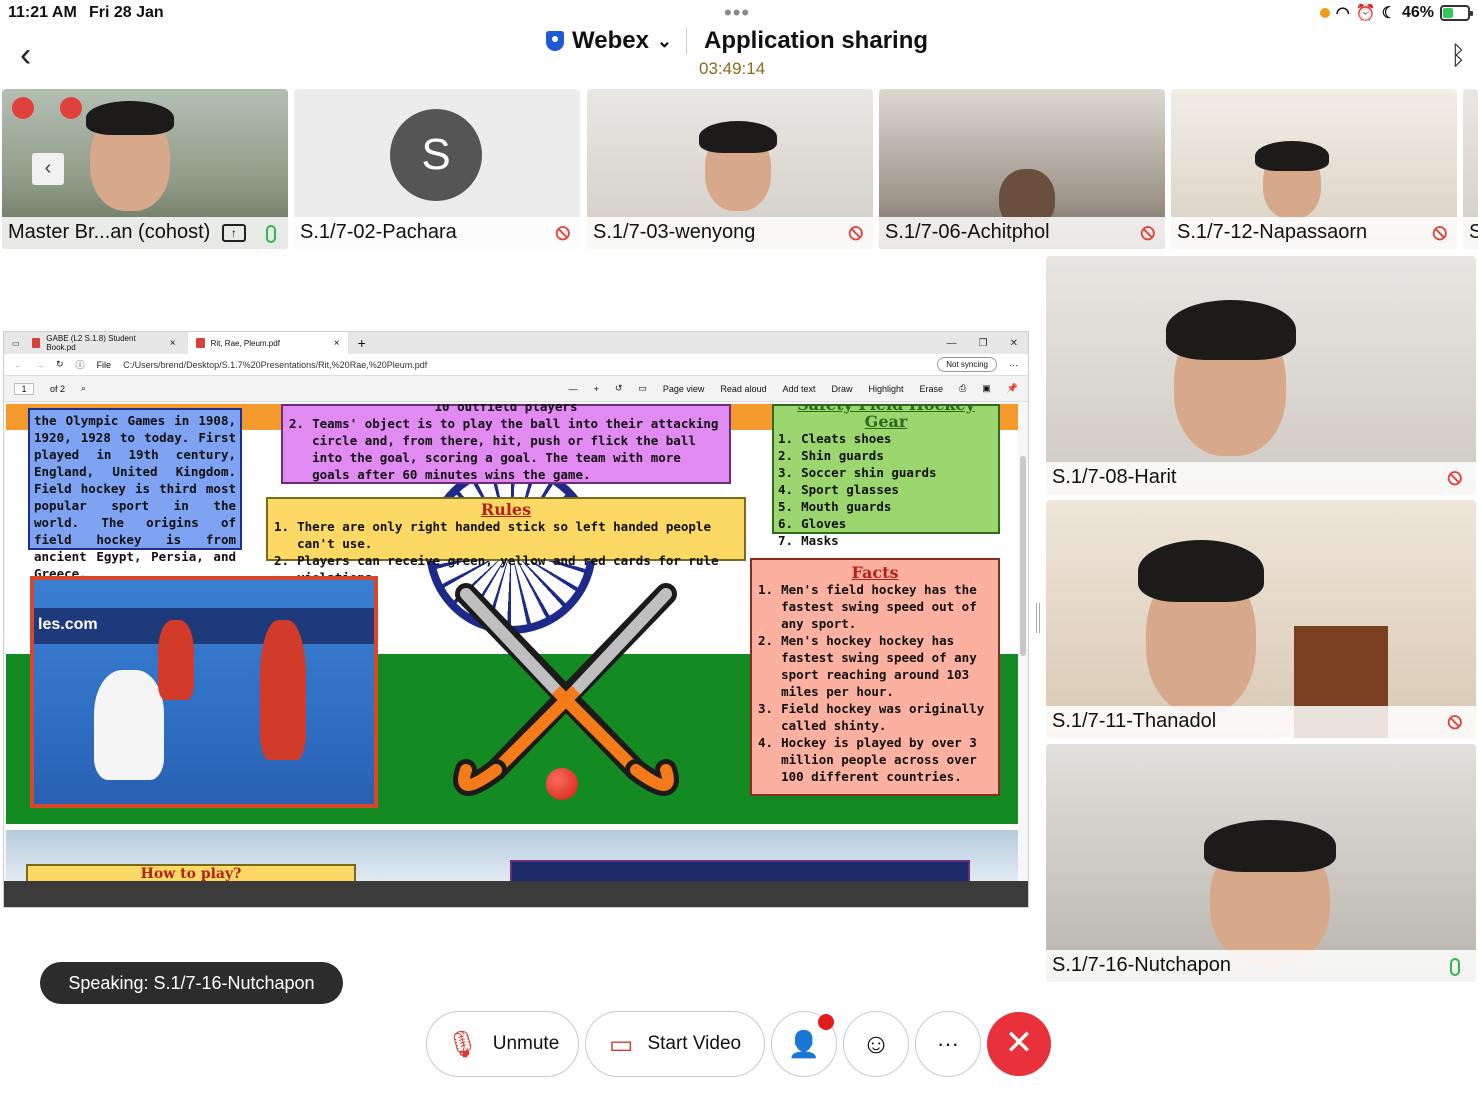 This screenshot has height=1108, width=1478. Describe the element at coordinates (596, 389) in the screenshot. I see `zoom-in-icon: +` at that location.